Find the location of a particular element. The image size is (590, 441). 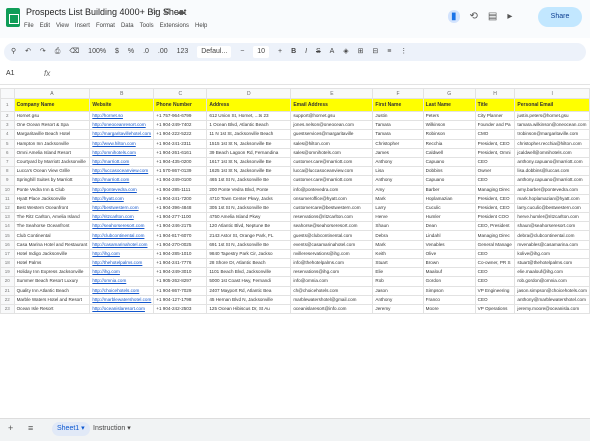

data-cell: 120 Atlantic Blvd, Neptune Be is located at coordinates (249, 226).